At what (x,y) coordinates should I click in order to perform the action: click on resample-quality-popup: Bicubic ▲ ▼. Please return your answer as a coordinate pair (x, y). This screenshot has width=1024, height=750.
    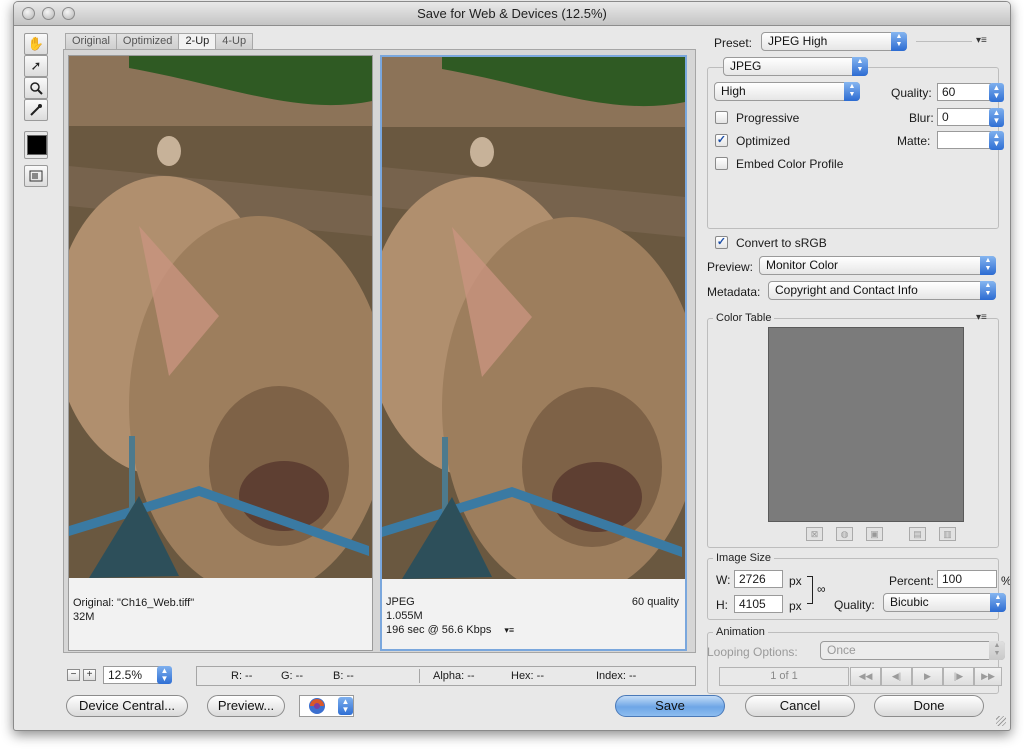
    Looking at the image, I should click on (944, 602).